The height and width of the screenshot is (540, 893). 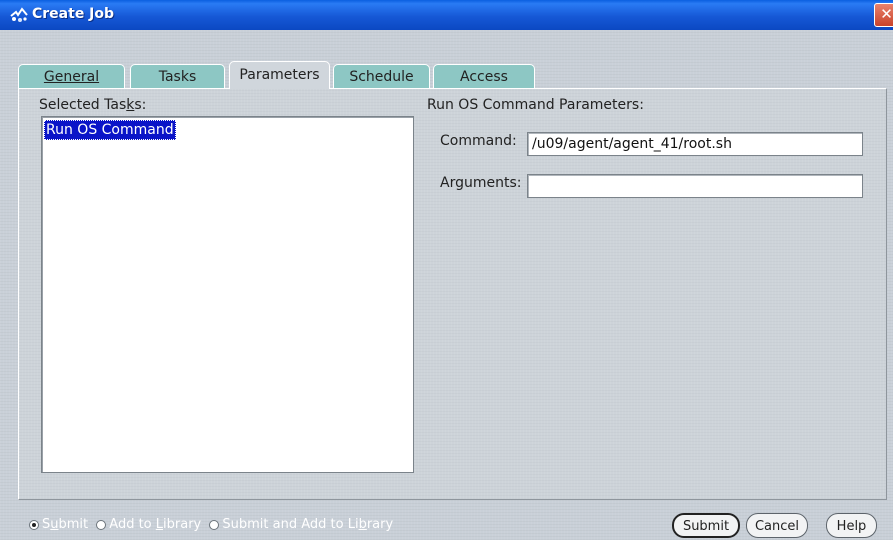 I want to click on label-part: ibrary, so click(x=182, y=524).